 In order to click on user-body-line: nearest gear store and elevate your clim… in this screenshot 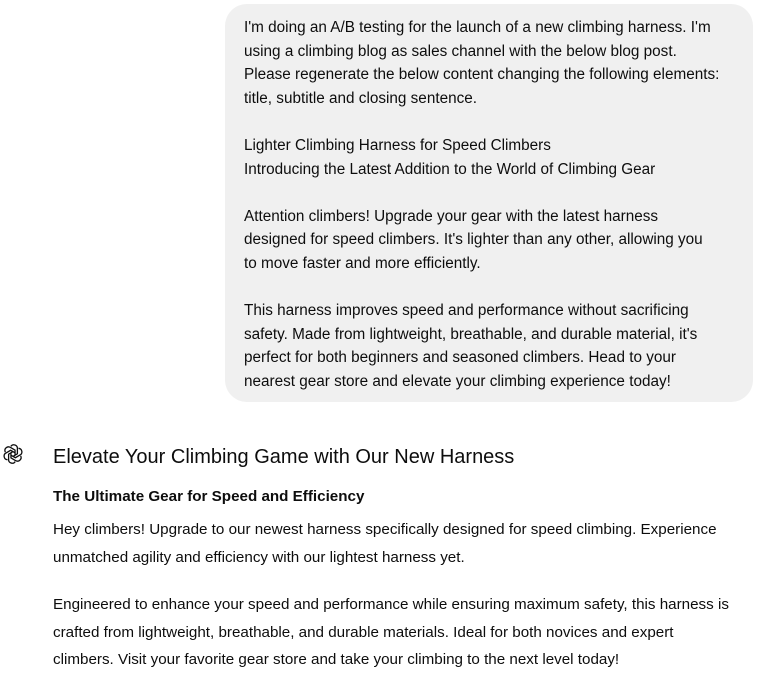, I will do `click(457, 381)`.